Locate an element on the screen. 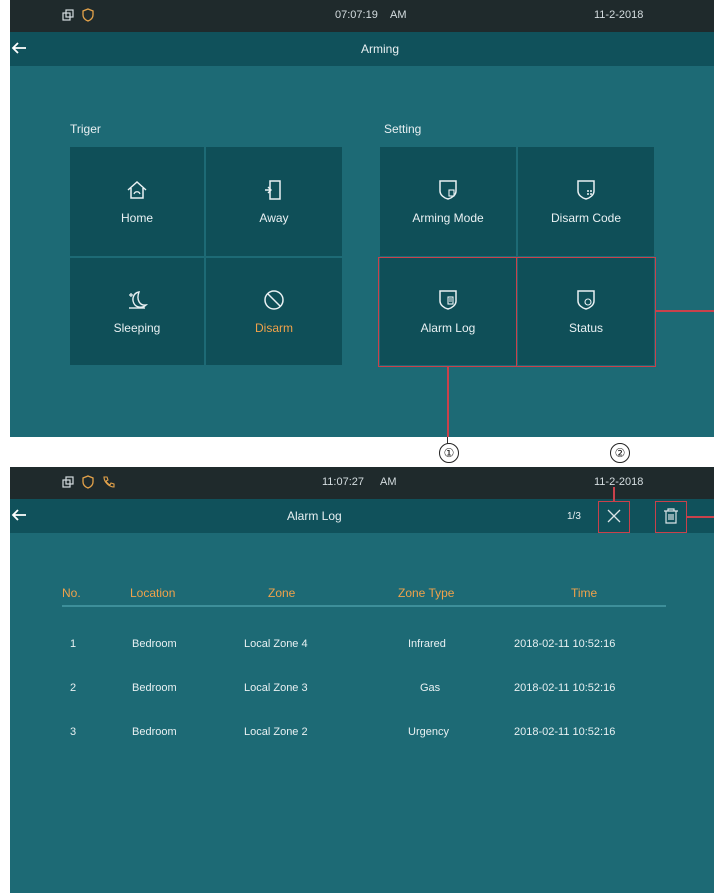 Image resolution: width=714 pixels, height=893 pixels. close-callout-line is located at coordinates (614, 494).